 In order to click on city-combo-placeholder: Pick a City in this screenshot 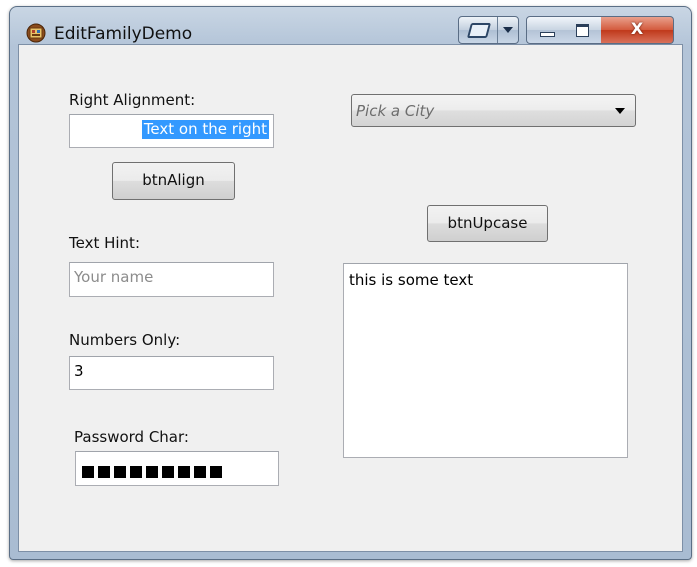, I will do `click(395, 111)`.